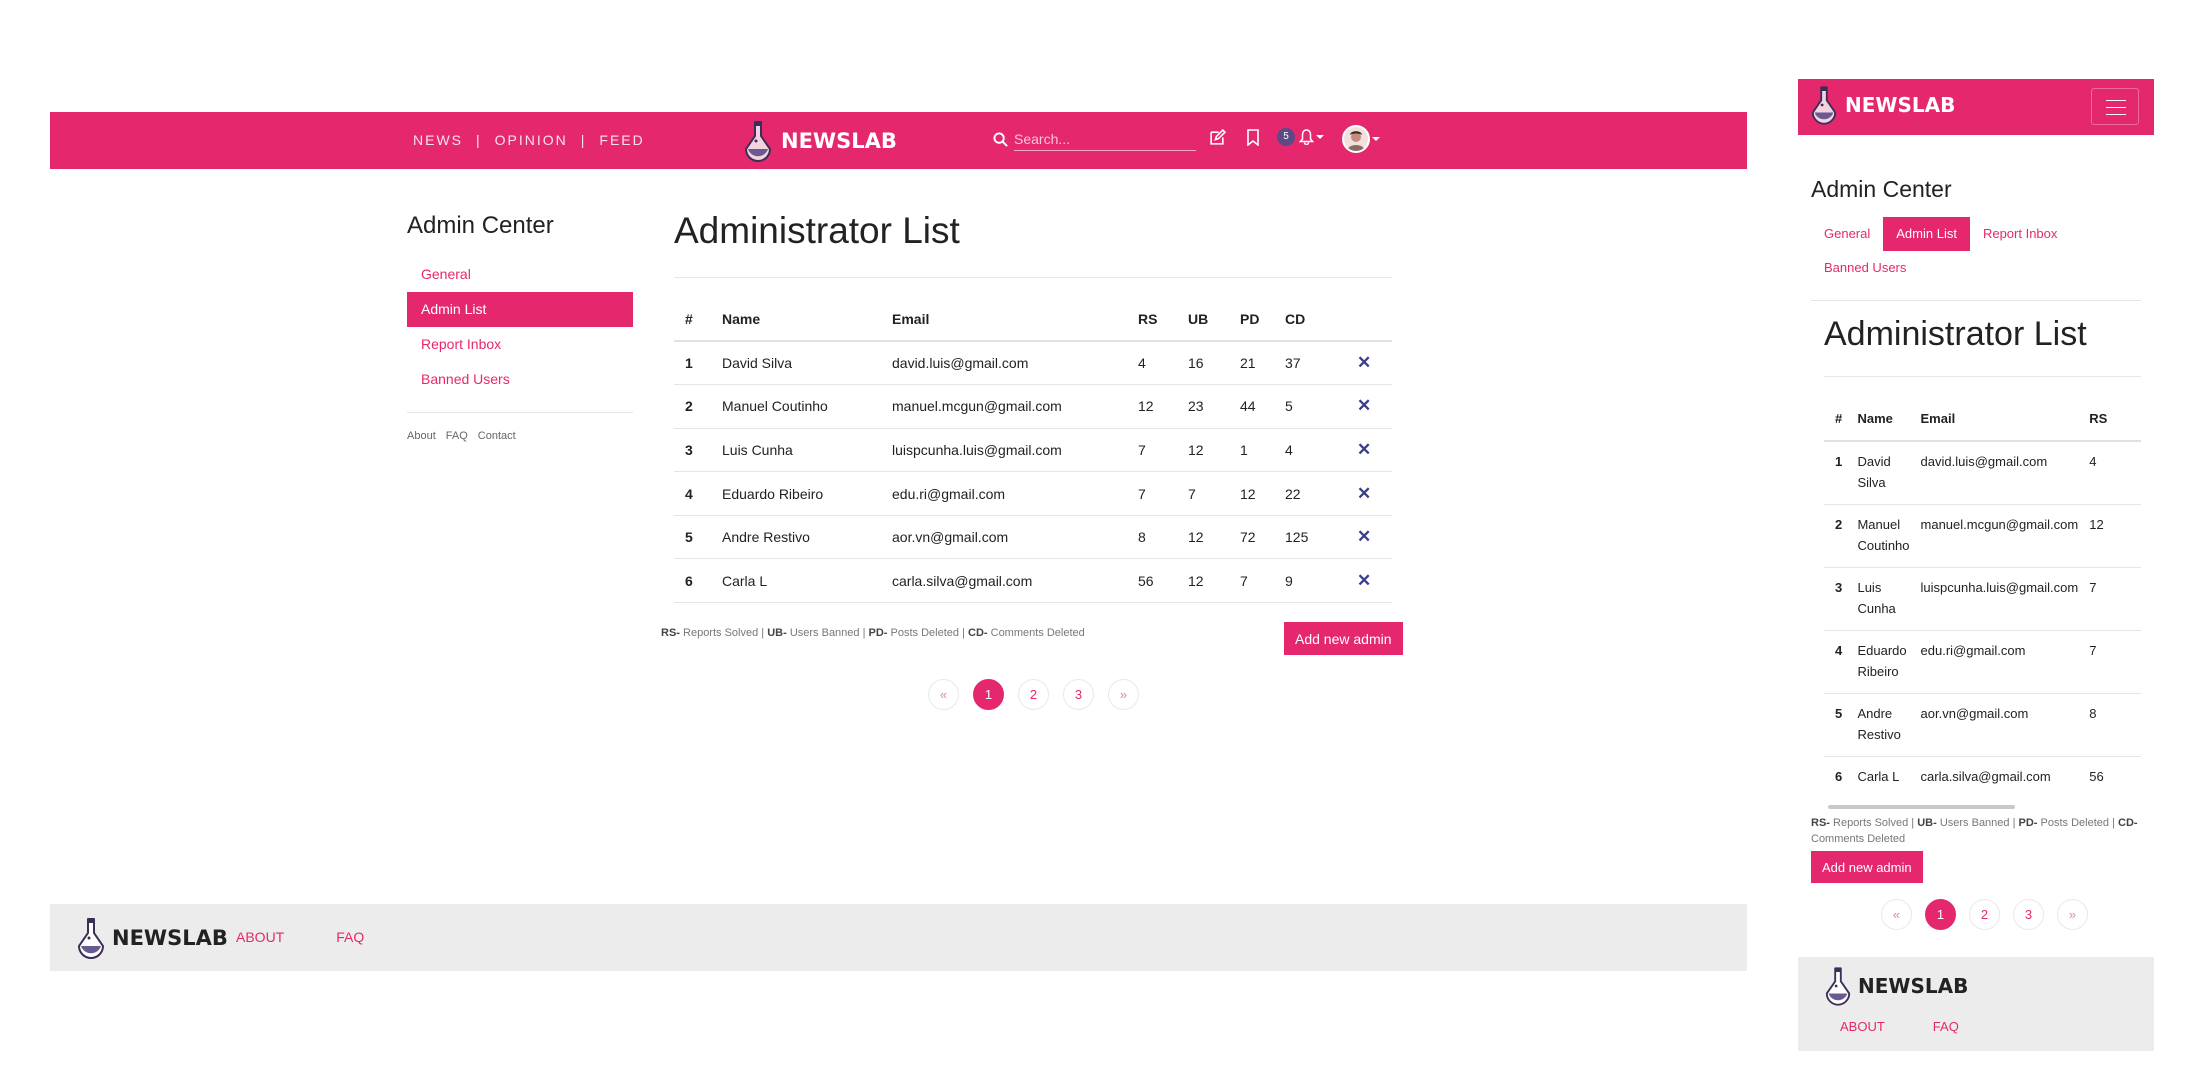  I want to click on nav-link-feed: FEED, so click(621, 140).